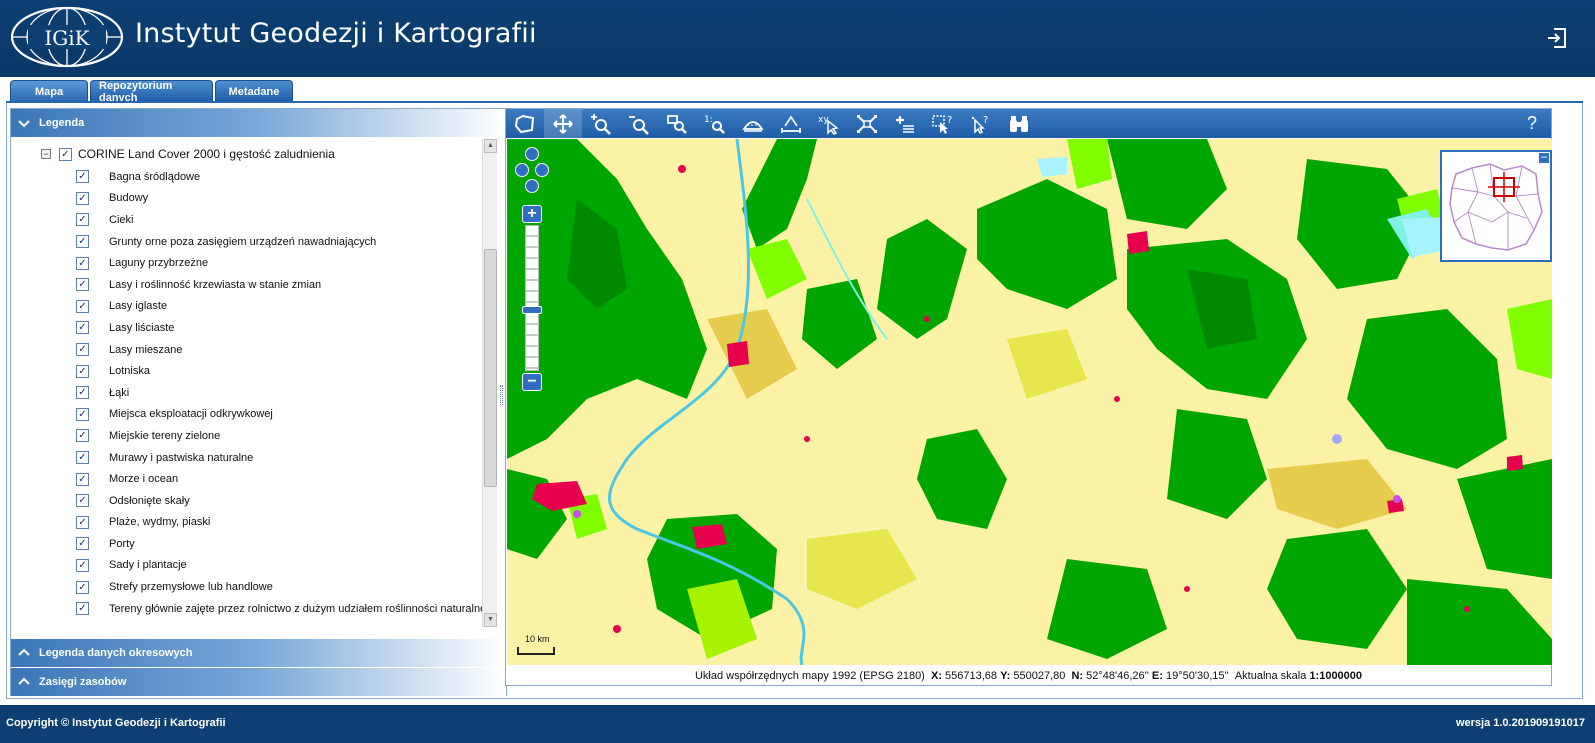  What do you see at coordinates (254, 91) in the screenshot?
I see `tab-metadane: Metadane` at bounding box center [254, 91].